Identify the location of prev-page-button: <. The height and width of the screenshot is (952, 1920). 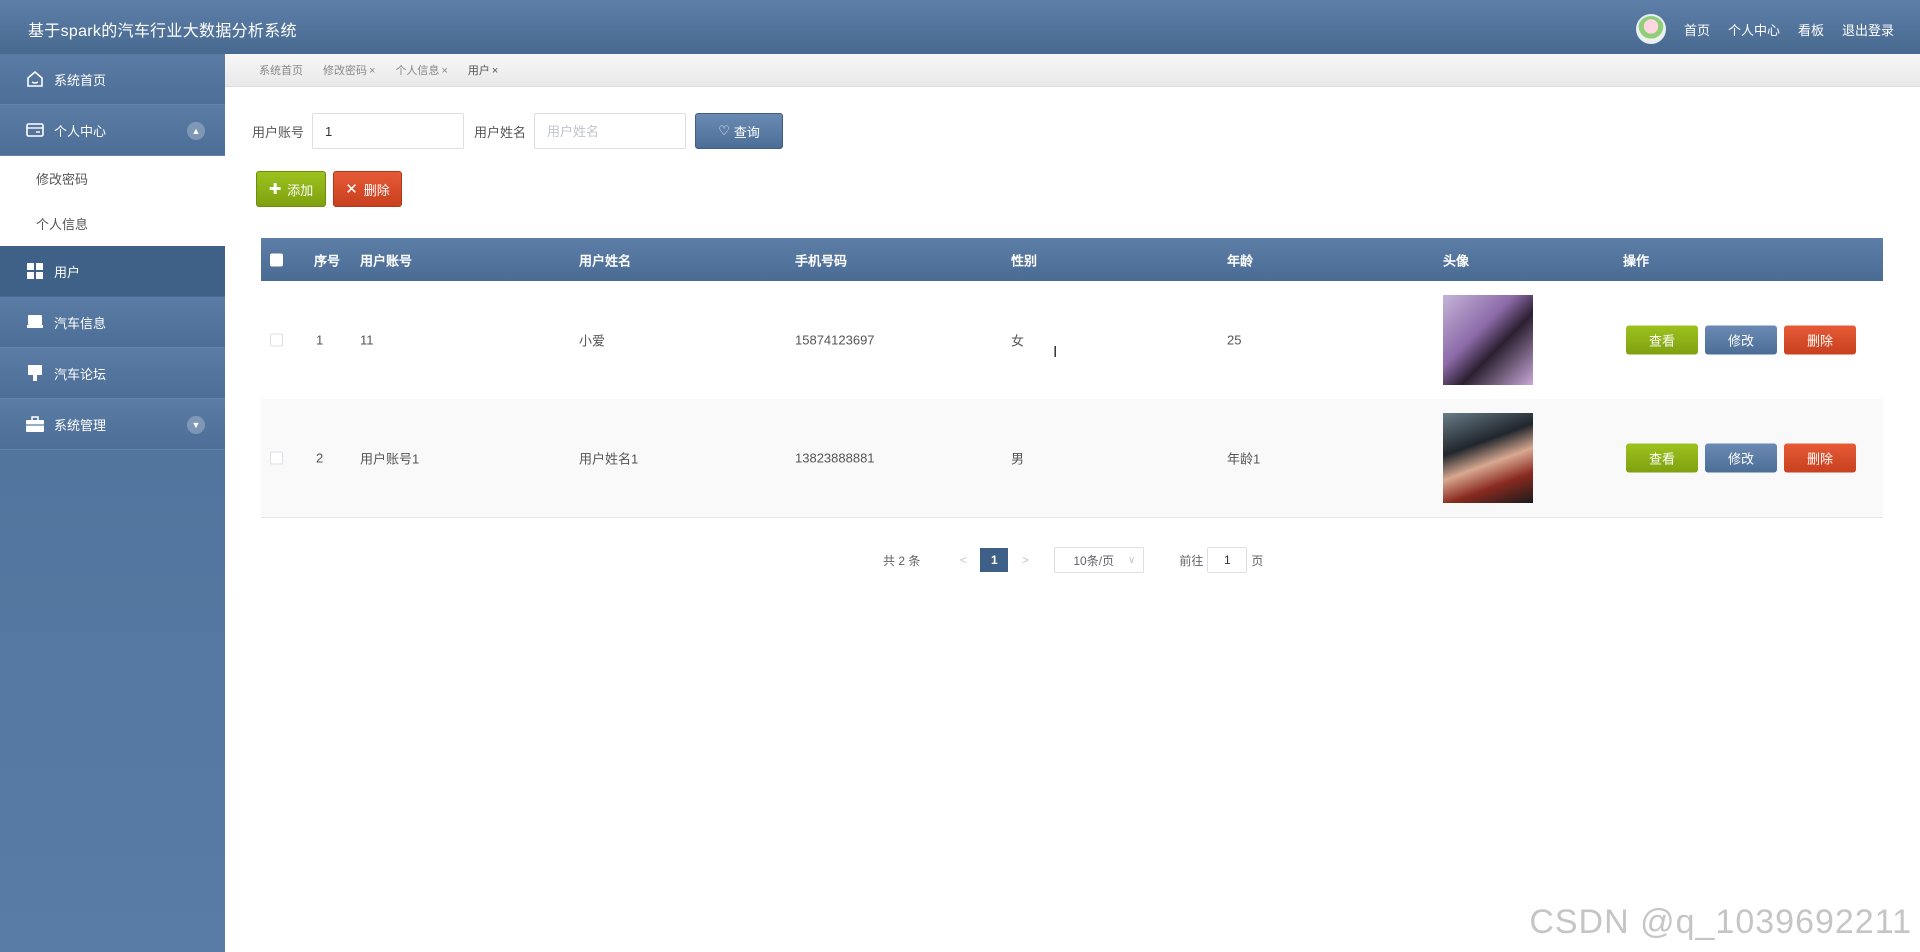
(963, 560).